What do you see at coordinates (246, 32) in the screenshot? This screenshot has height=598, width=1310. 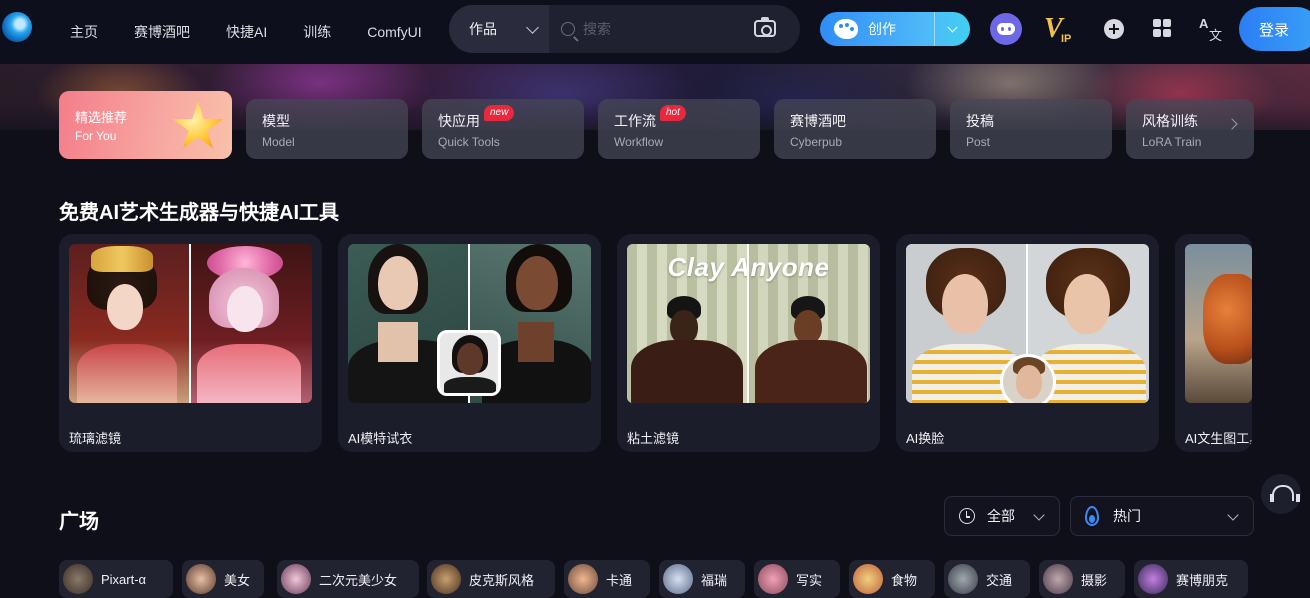 I see `nav-quick-ai: 快捷AI` at bounding box center [246, 32].